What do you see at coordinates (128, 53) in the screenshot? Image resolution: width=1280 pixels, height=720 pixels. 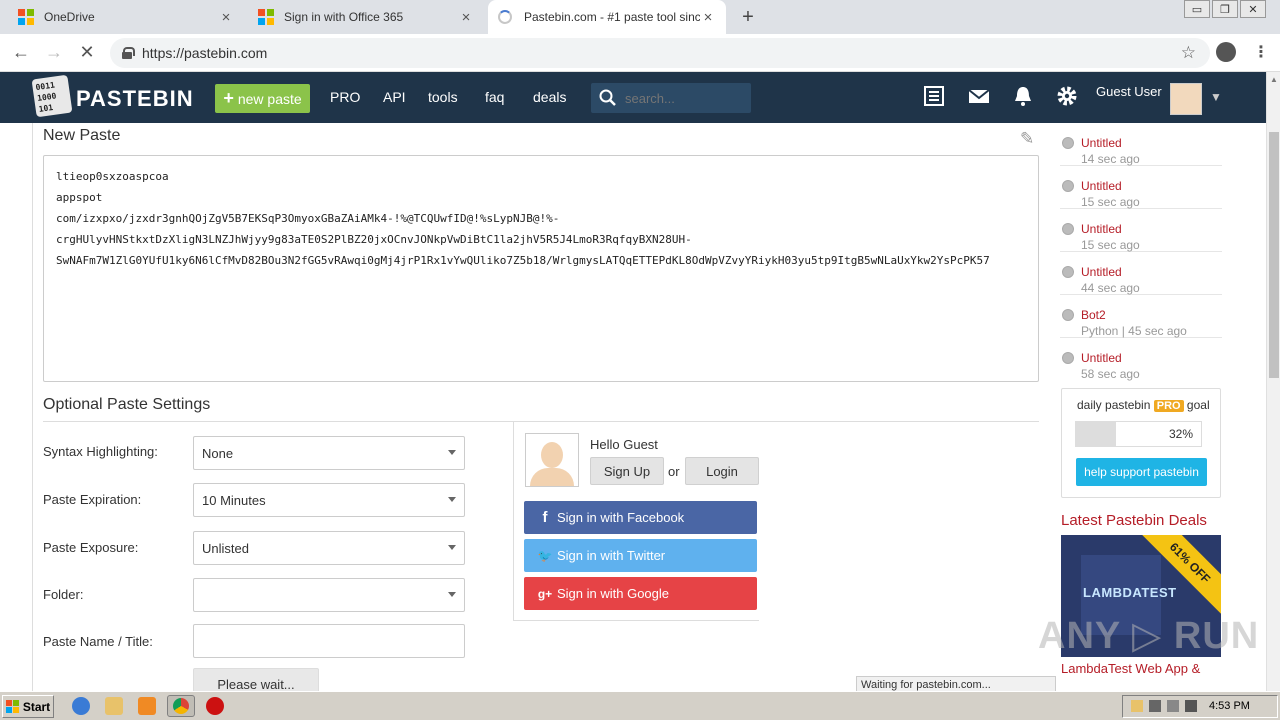 I see `lock-icon` at bounding box center [128, 53].